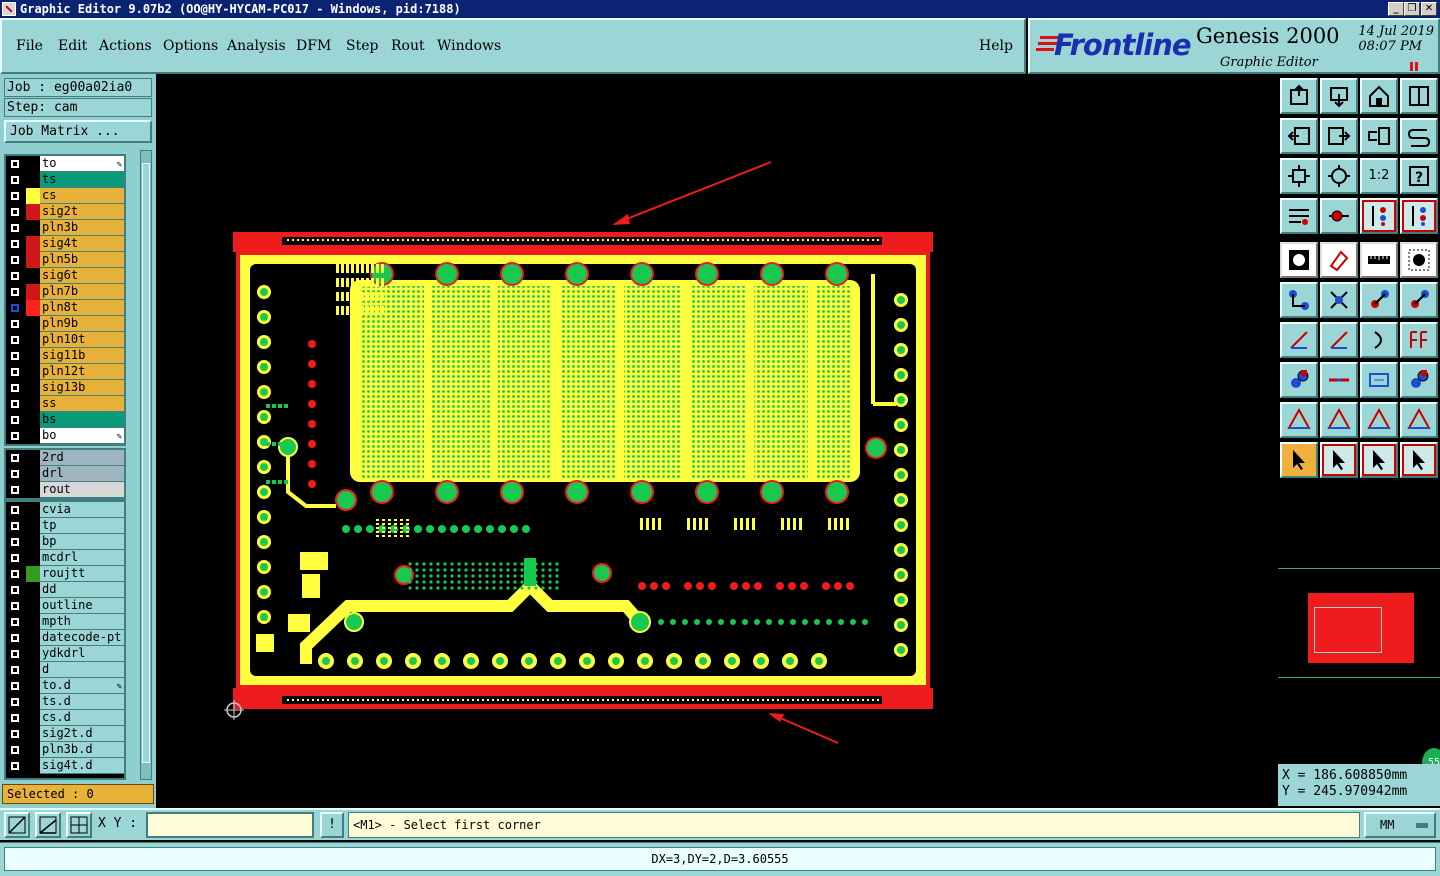 This screenshot has width=1440, height=876. Describe the element at coordinates (65, 510) in the screenshot. I see `layer-row-cvia: cvia` at that location.